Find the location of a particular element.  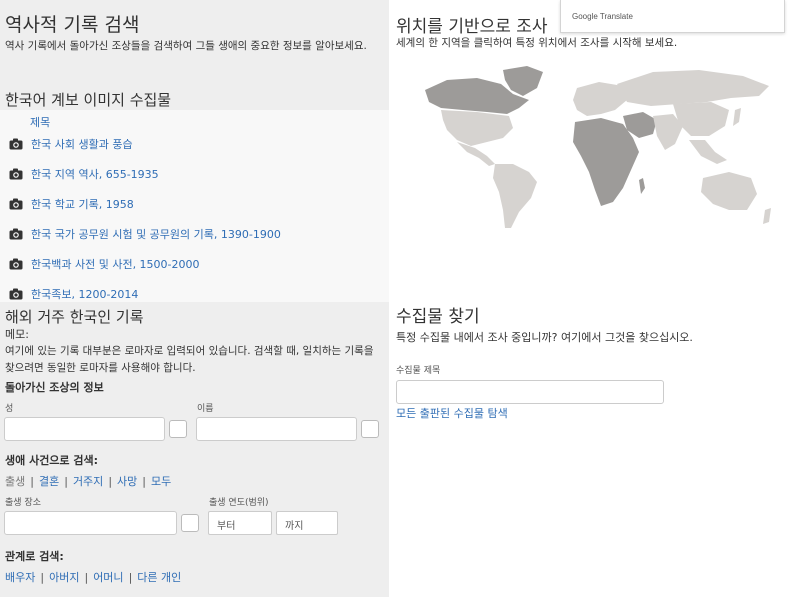

relationship-mother-link: 어머니 is located at coordinates (108, 577).